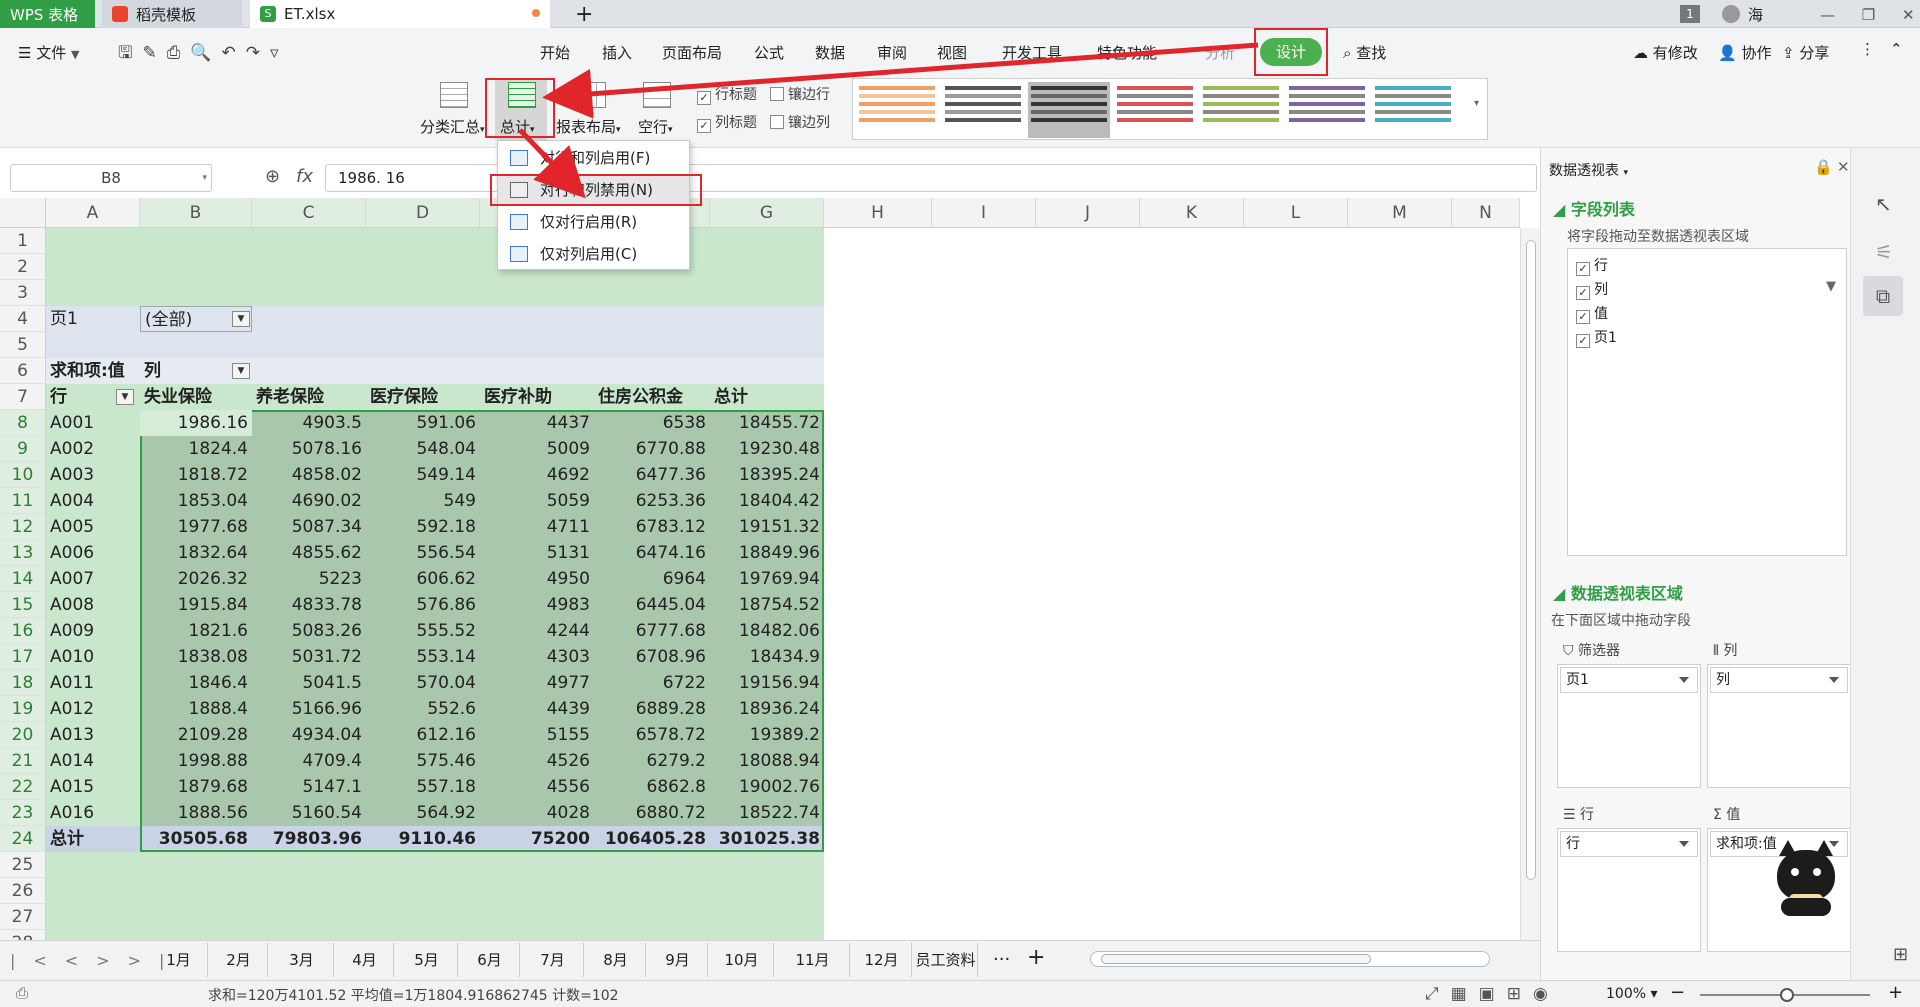 The image size is (1920, 1007). I want to click on field-list-label: 字段列表, so click(1602, 209).